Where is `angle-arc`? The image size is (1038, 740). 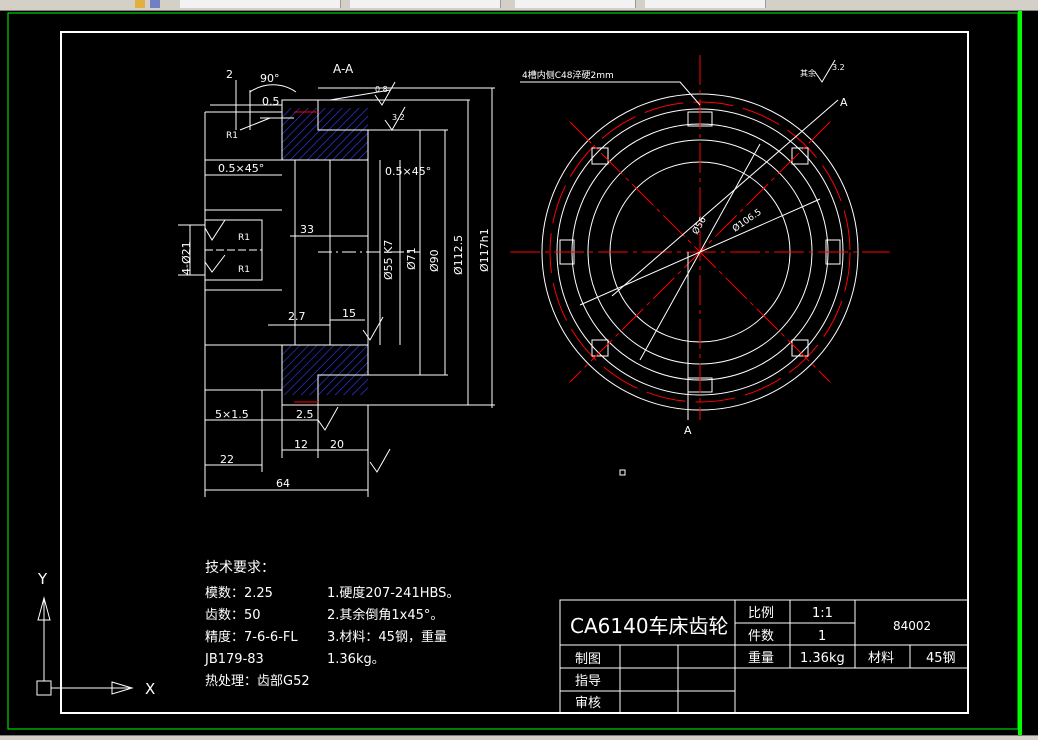
angle-arc is located at coordinates (273, 88).